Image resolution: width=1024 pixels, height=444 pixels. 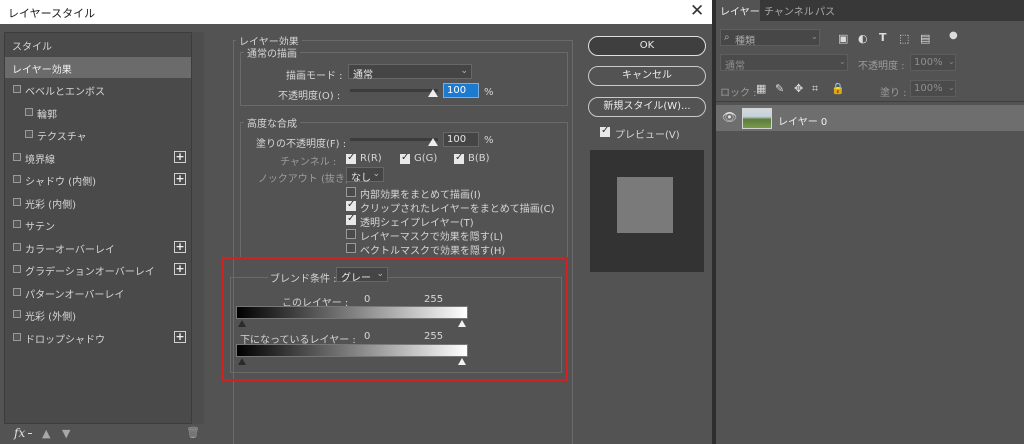 I want to click on style-list-item: シャドウ (内側) +, so click(x=98, y=179).